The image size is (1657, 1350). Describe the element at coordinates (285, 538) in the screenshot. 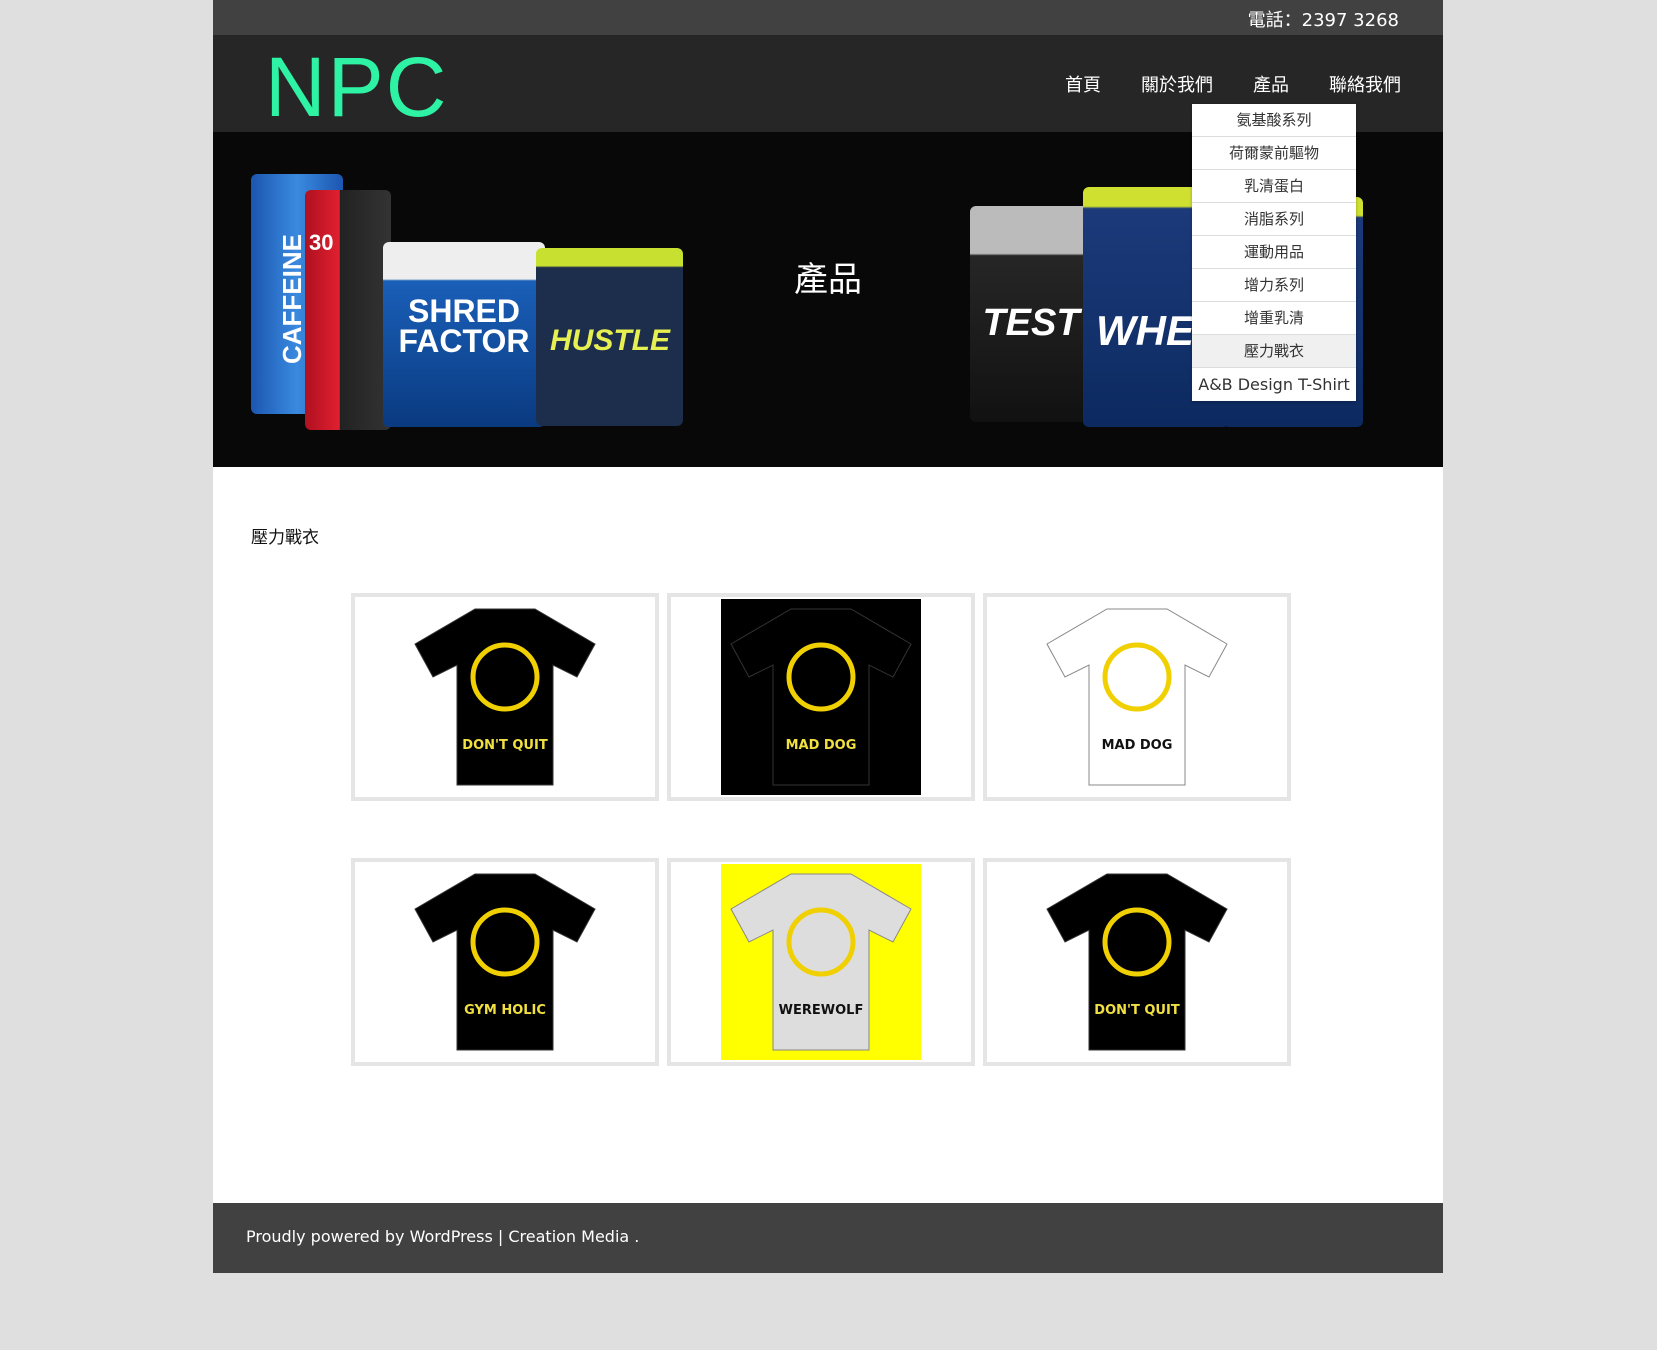

I see `page-title: 壓力戰衣` at that location.